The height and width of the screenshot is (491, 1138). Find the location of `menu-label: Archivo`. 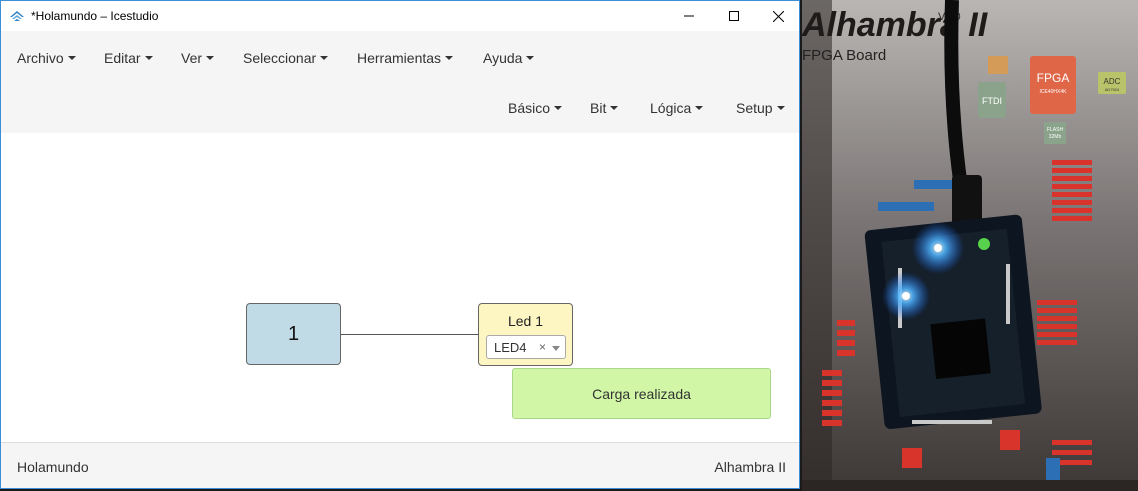

menu-label: Archivo is located at coordinates (40, 58).